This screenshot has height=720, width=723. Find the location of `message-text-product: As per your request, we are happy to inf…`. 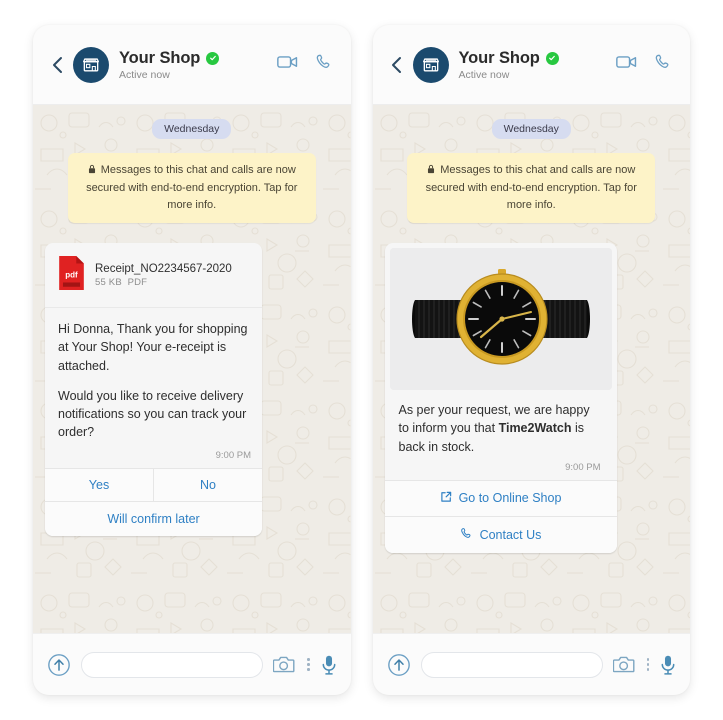

message-text-product: As per your request, we are happy to inf… is located at coordinates (501, 426).